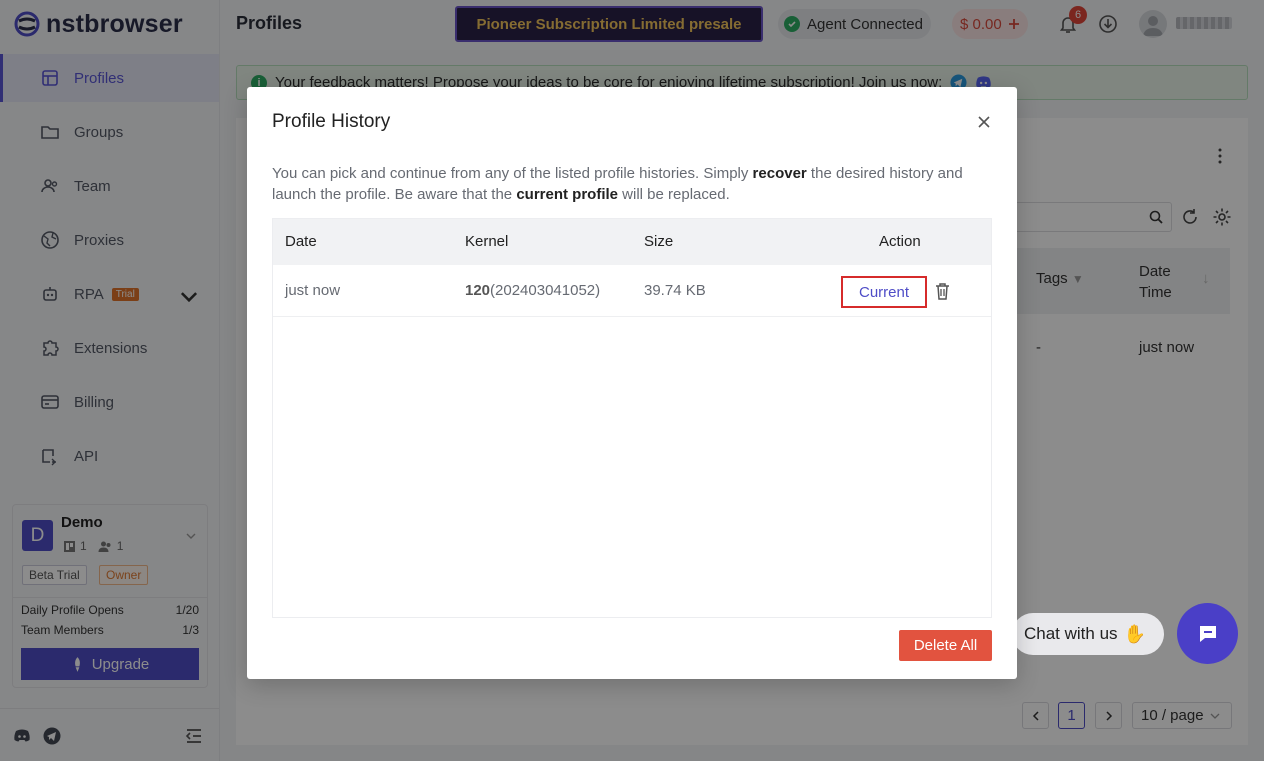 This screenshot has width=1264, height=761. I want to click on close-icon, so click(984, 122).